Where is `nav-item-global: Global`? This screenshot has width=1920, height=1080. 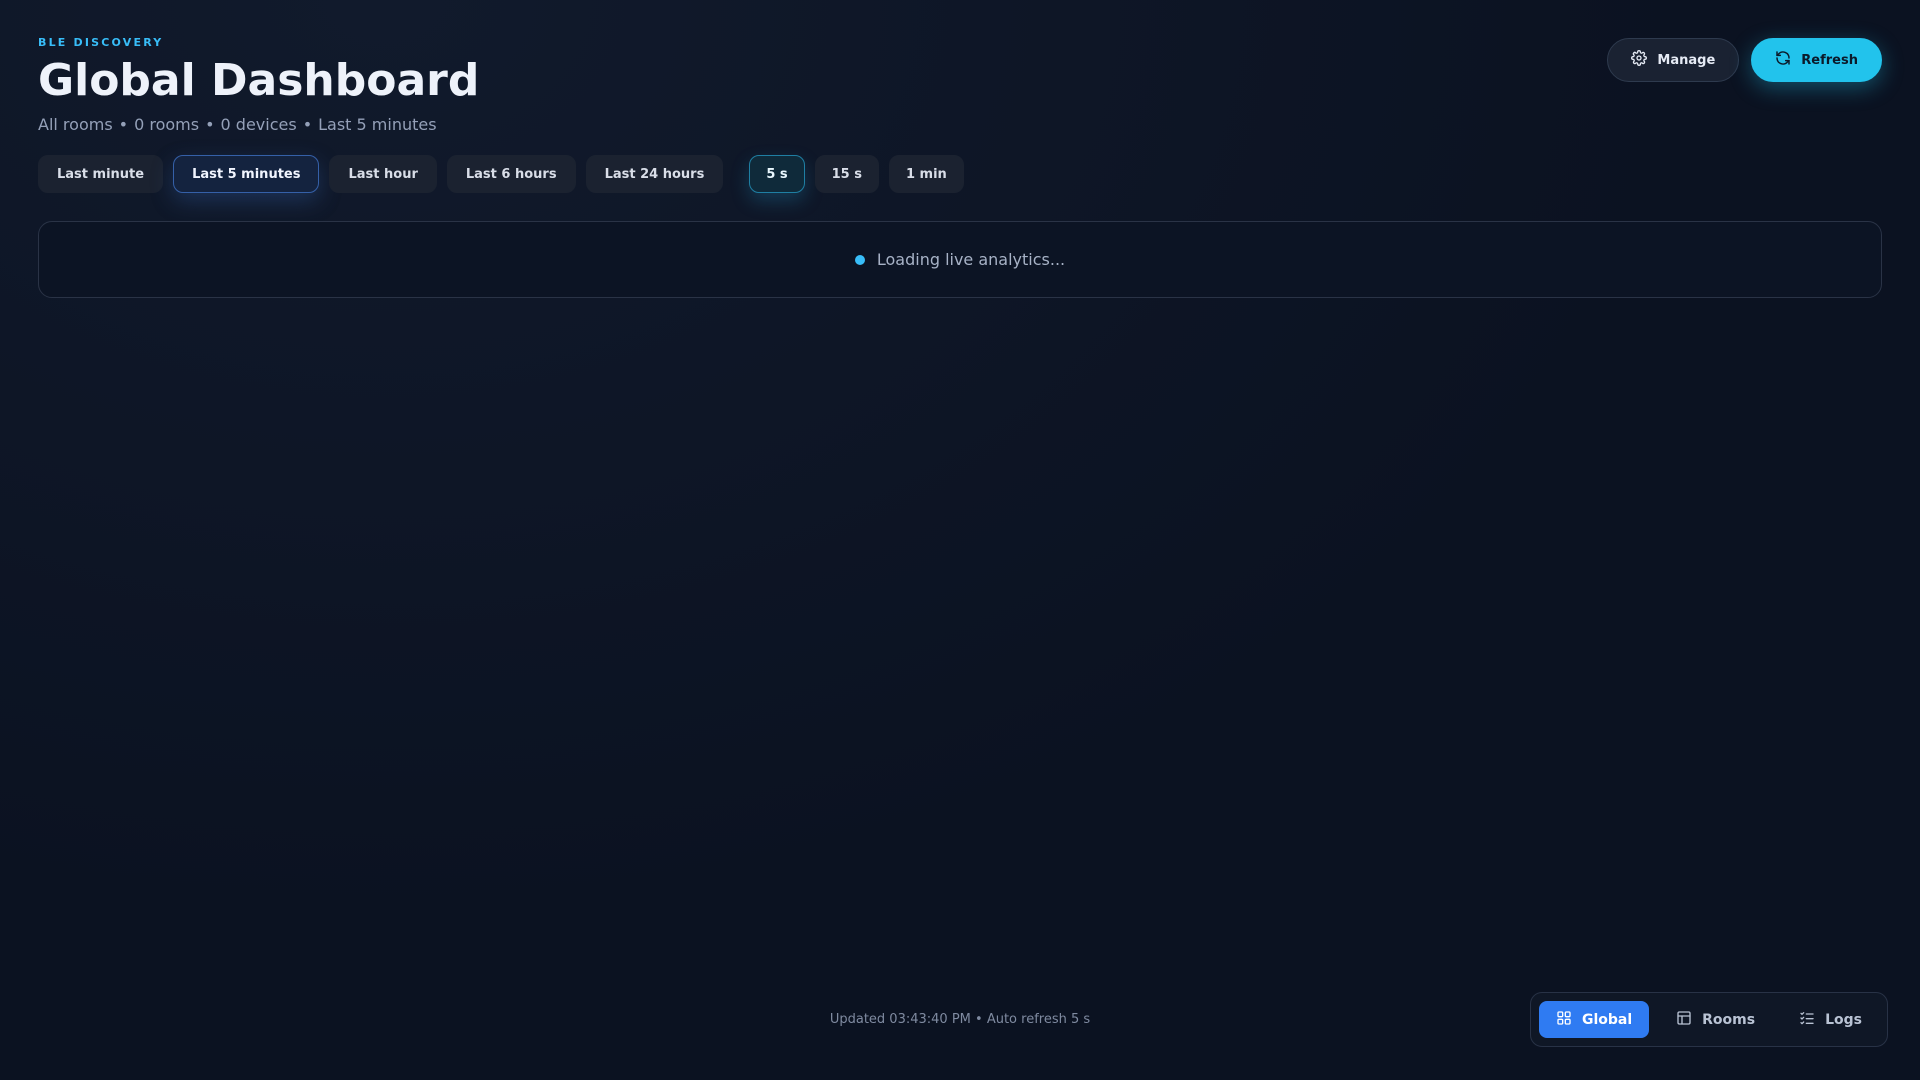 nav-item-global: Global is located at coordinates (1594, 1019).